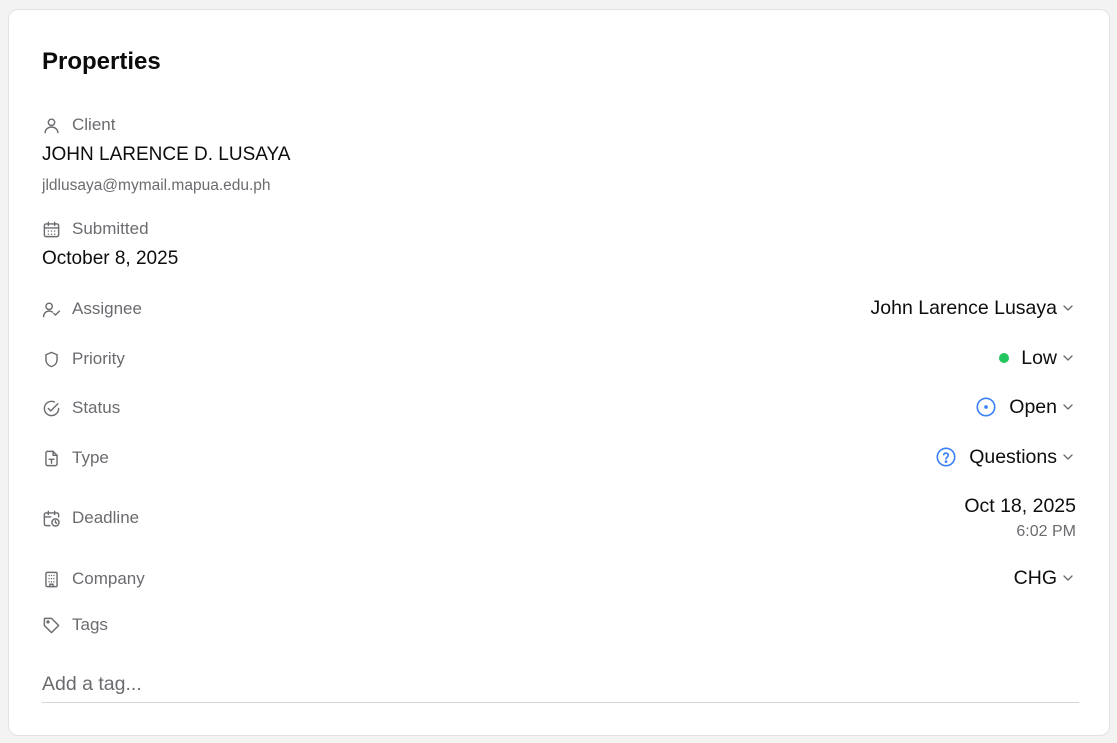 This screenshot has width=1117, height=743. Describe the element at coordinates (51, 408) in the screenshot. I see `circle-check-icon` at that location.